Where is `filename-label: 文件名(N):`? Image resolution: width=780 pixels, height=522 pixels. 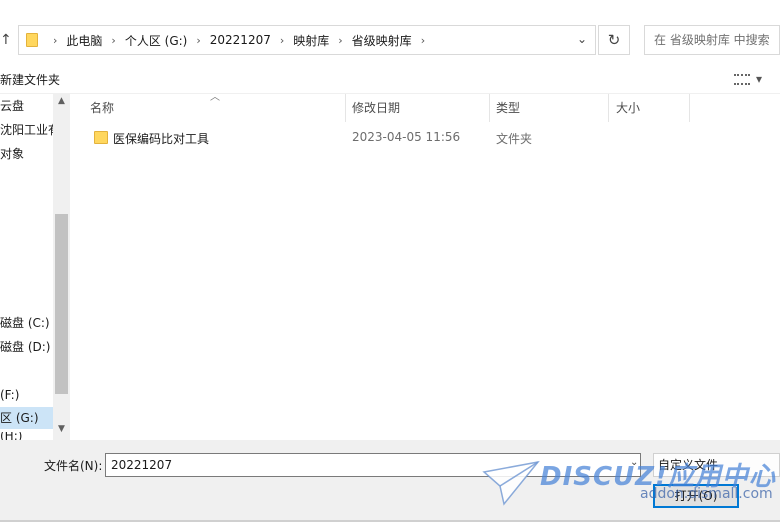 filename-label: 文件名(N): is located at coordinates (73, 466).